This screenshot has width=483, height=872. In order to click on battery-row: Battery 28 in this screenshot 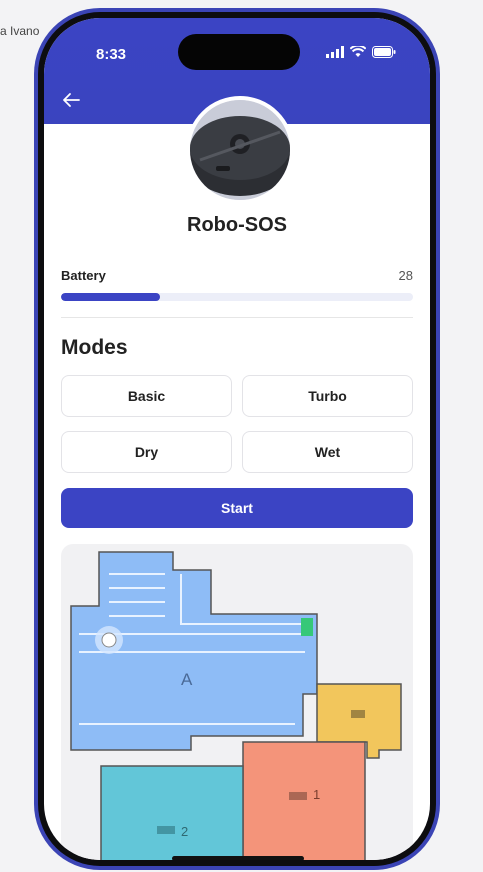, I will do `click(237, 275)`.